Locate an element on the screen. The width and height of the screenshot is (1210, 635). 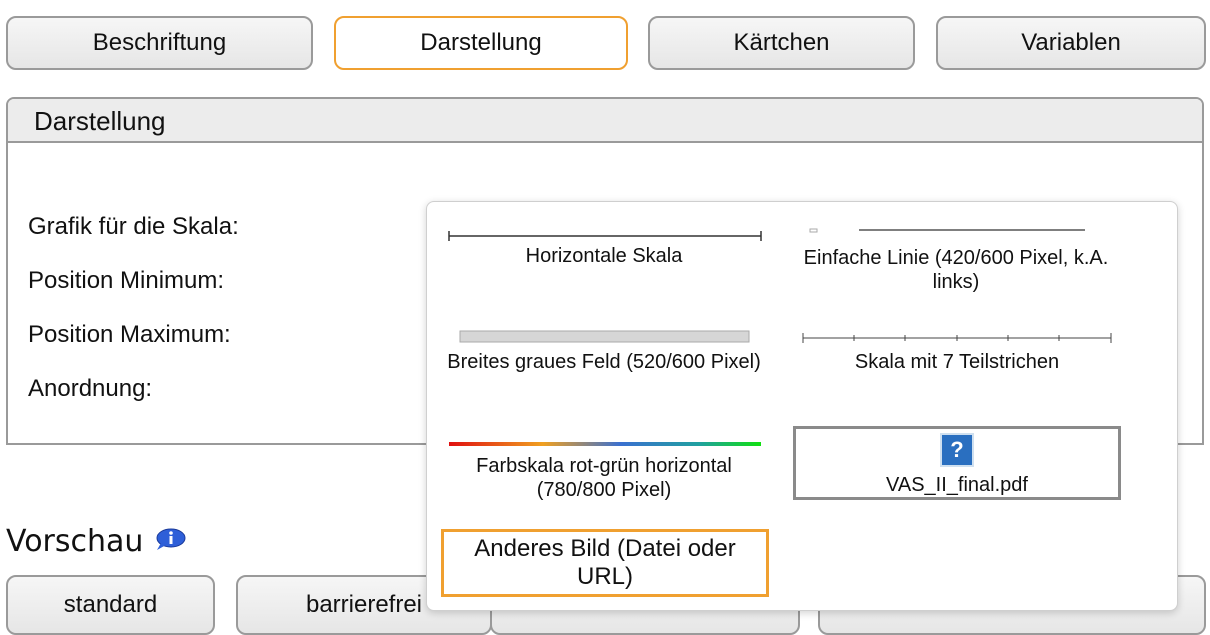
horizontal-scale-graphic is located at coordinates (605, 236).